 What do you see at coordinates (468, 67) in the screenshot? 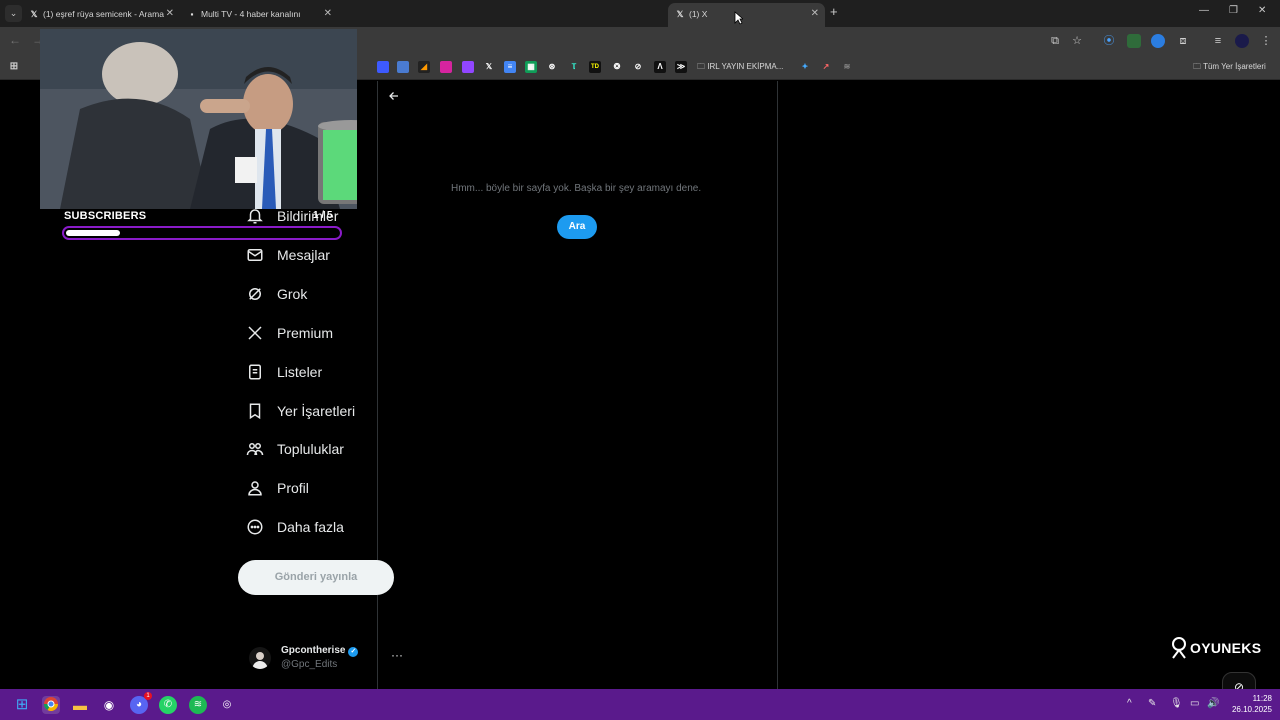
I see `twitch-icon` at bounding box center [468, 67].